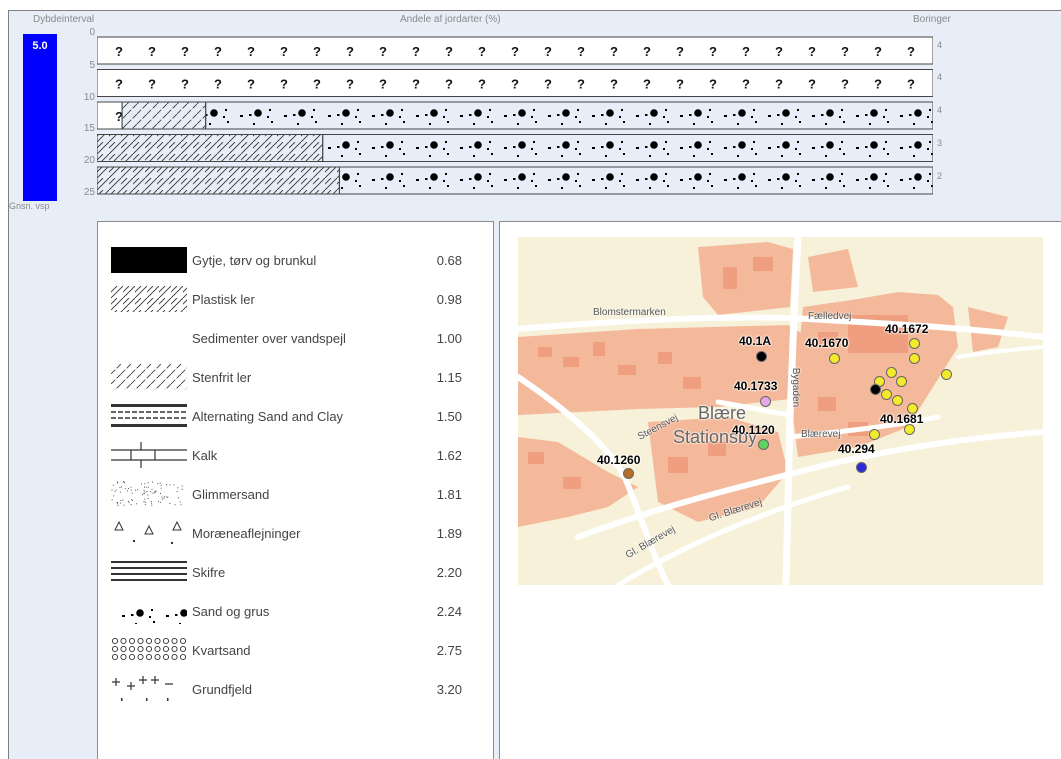  I want to click on borehole-label: 40.1681, so click(902, 419).